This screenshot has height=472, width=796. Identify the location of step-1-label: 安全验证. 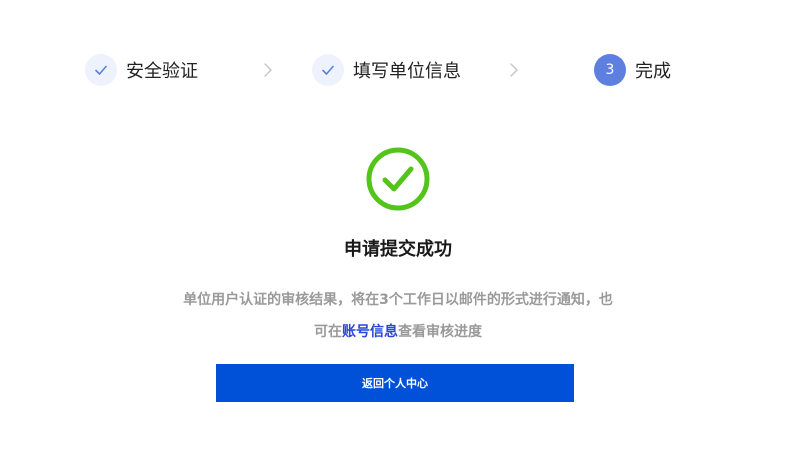
(162, 71).